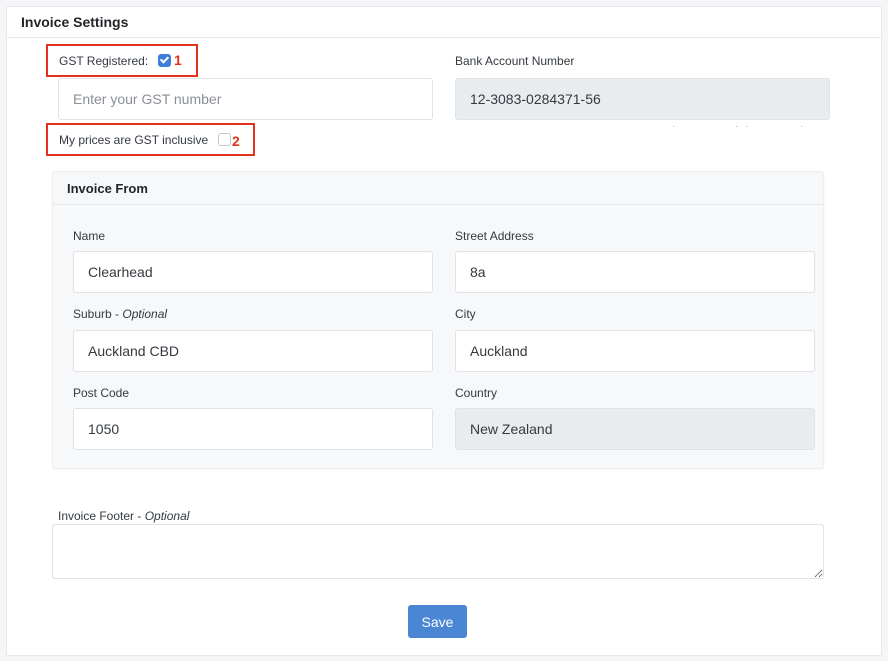 Image resolution: width=888 pixels, height=661 pixels. Describe the element at coordinates (89, 236) in the screenshot. I see `name-label: Name` at that location.